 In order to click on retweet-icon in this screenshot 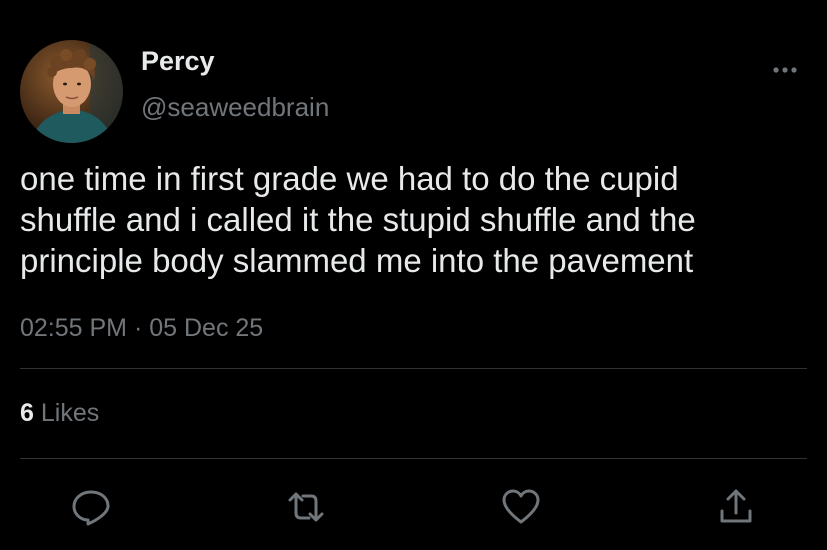, I will do `click(306, 507)`.